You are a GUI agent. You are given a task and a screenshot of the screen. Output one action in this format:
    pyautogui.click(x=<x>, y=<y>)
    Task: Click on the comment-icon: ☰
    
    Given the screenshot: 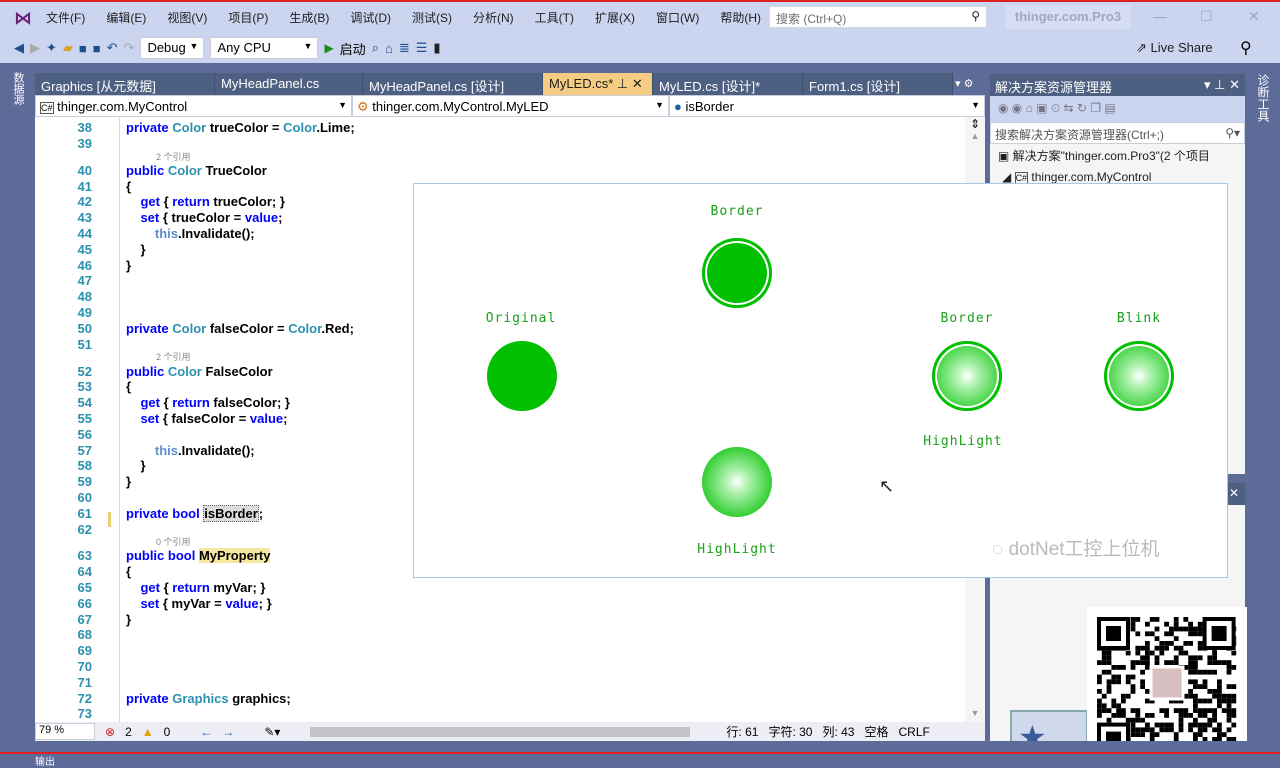 What is the action you would take?
    pyautogui.click(x=422, y=48)
    